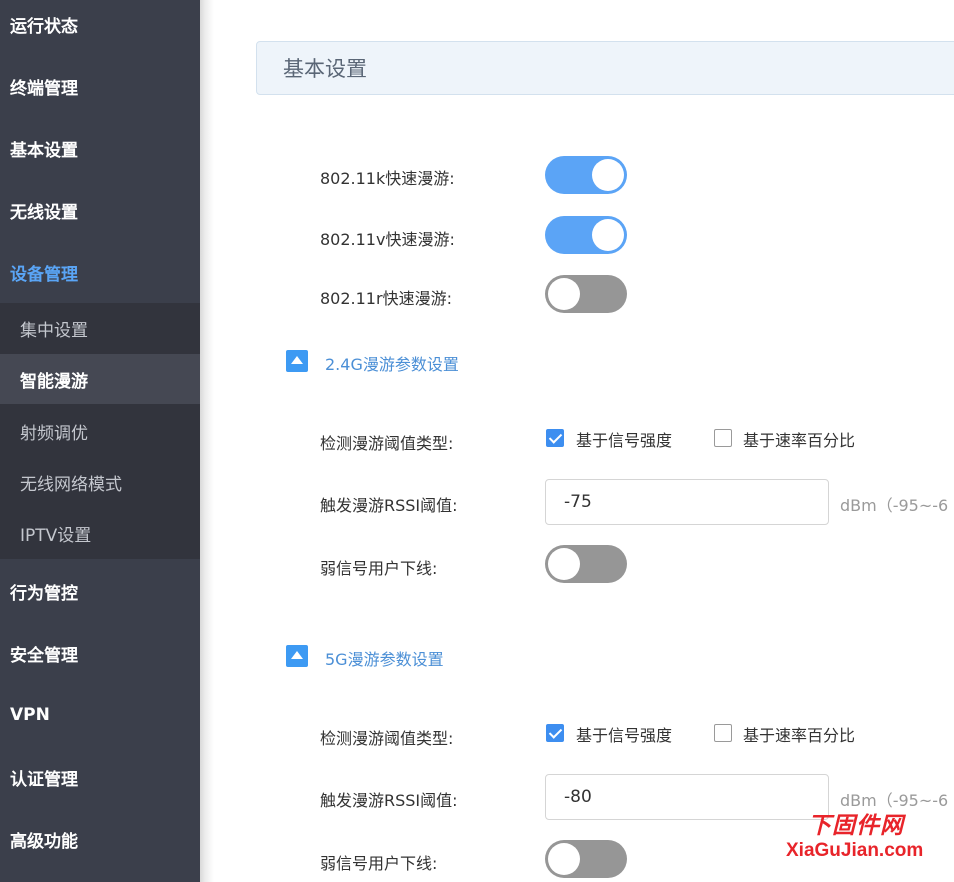 The width and height of the screenshot is (954, 882). Describe the element at coordinates (100, 533) in the screenshot. I see `submenu-item-iptv: IPTV设置` at that location.